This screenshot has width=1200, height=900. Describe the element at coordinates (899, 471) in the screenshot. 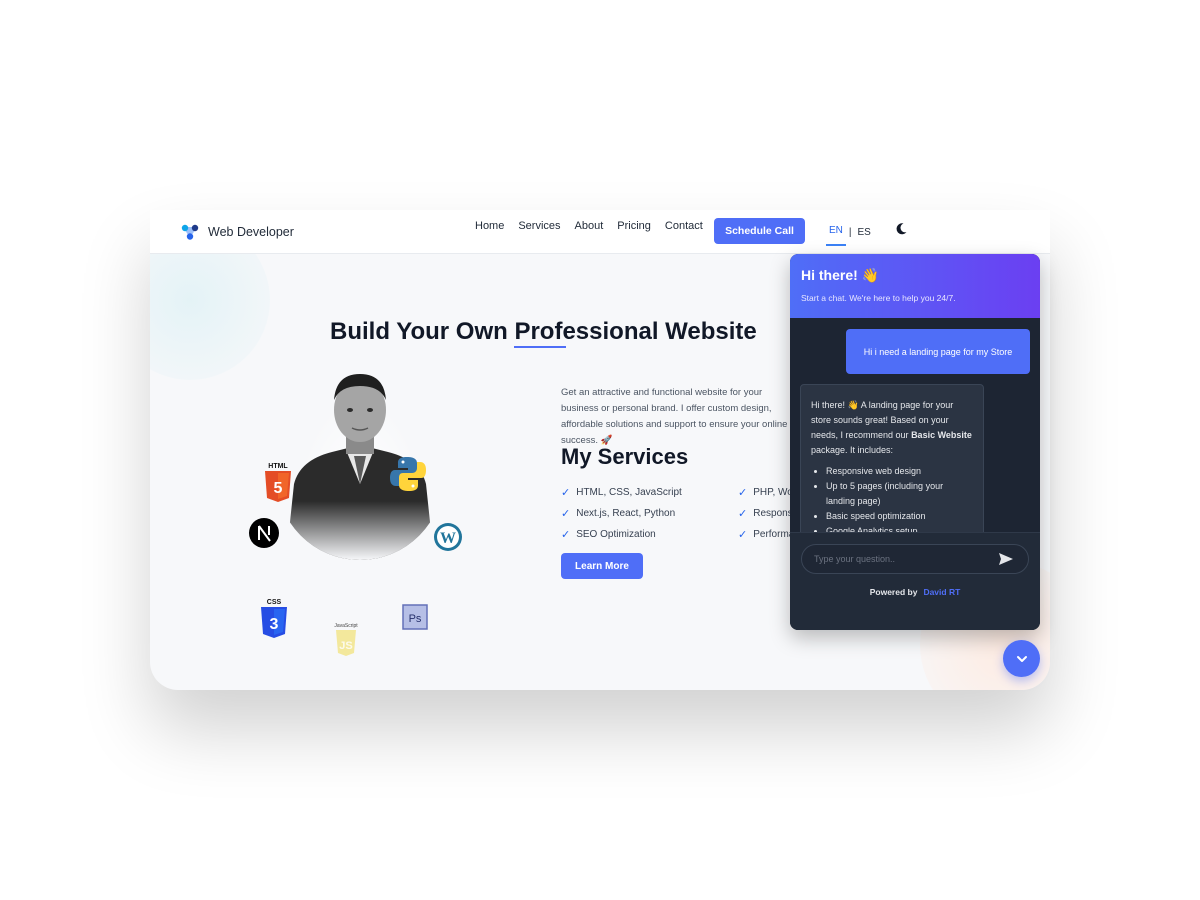

I see `list-item: Responsive web design` at that location.